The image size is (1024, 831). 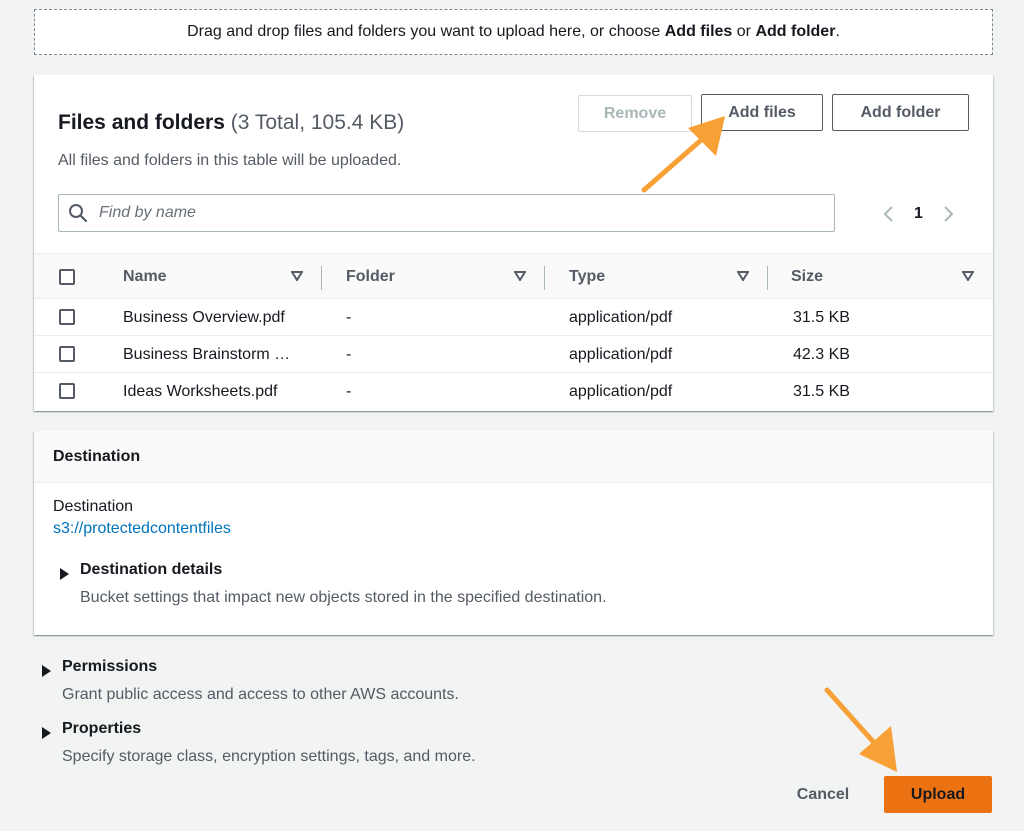 What do you see at coordinates (93, 506) in the screenshot?
I see `destination-label: Destination` at bounding box center [93, 506].